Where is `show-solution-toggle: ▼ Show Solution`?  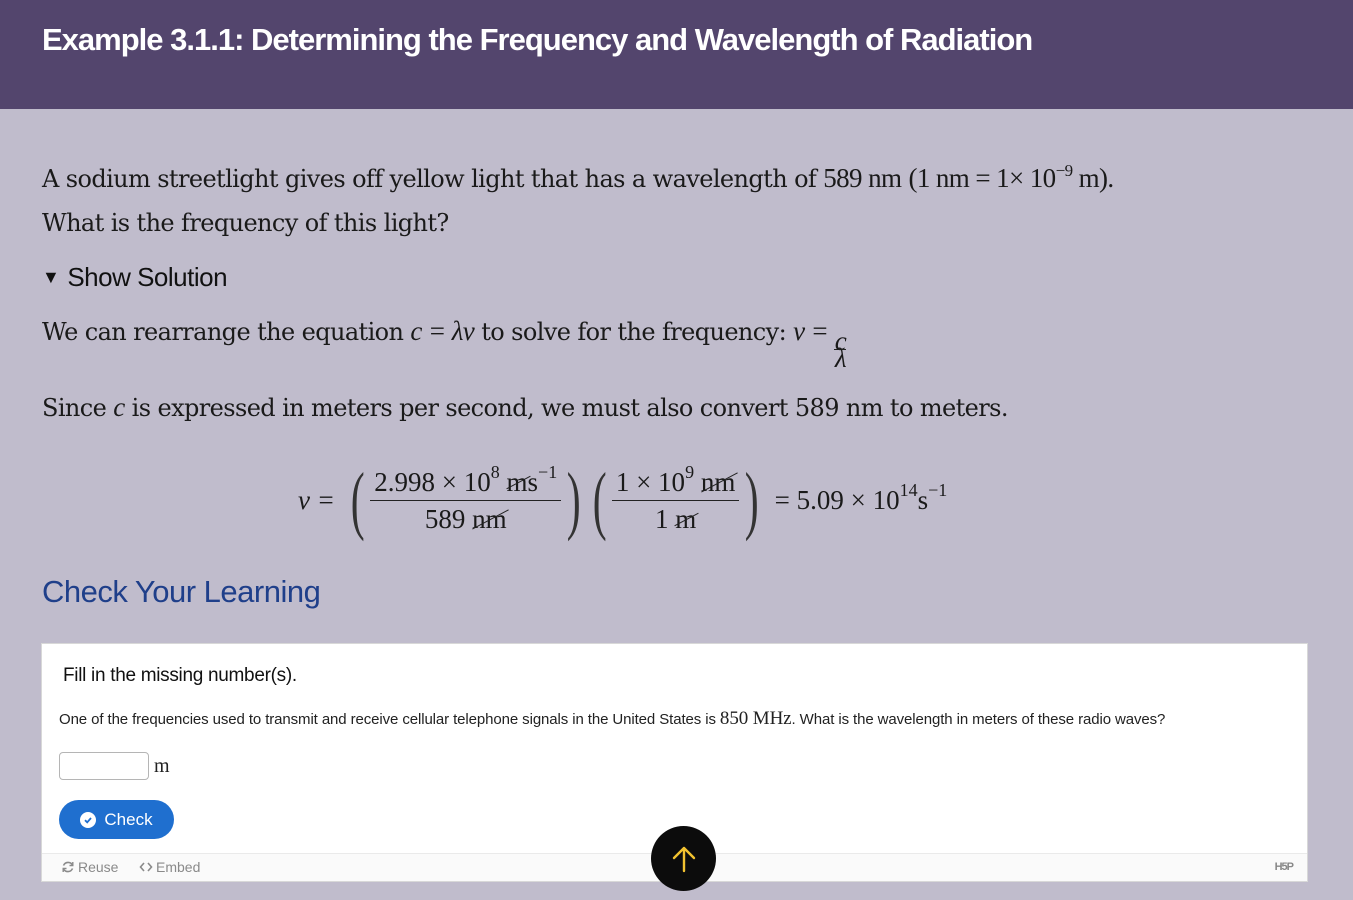 show-solution-toggle: ▼ Show Solution is located at coordinates (135, 277).